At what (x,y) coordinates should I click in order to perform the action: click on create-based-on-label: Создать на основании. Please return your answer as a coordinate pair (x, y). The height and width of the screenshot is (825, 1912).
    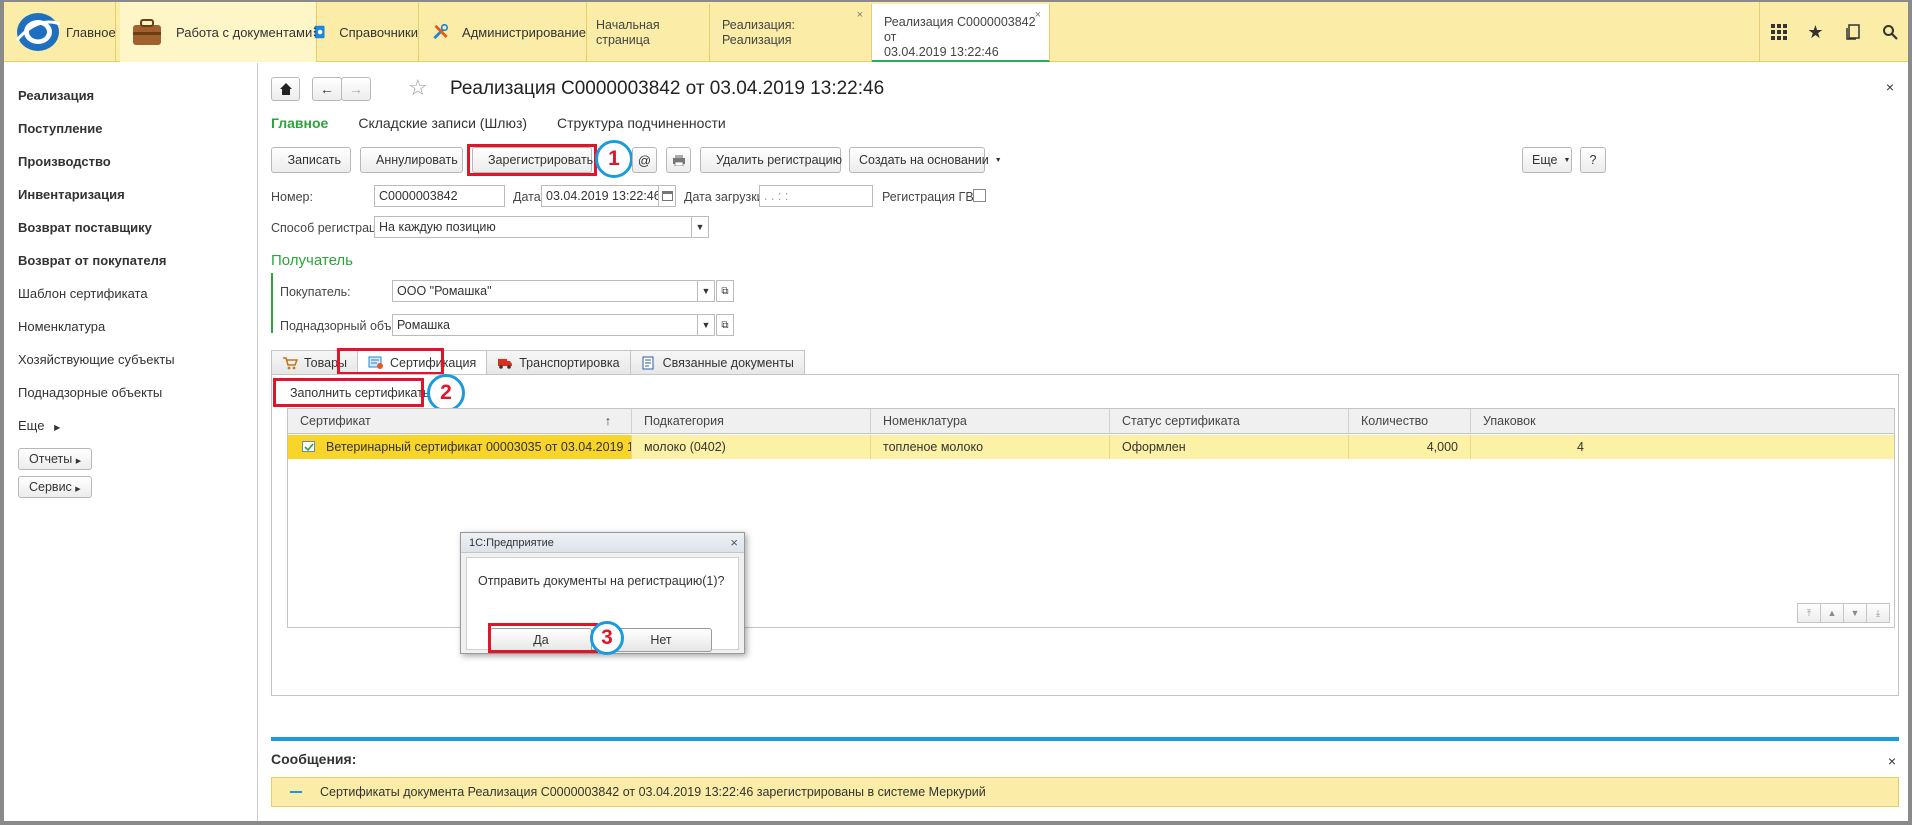
    Looking at the image, I should click on (924, 160).